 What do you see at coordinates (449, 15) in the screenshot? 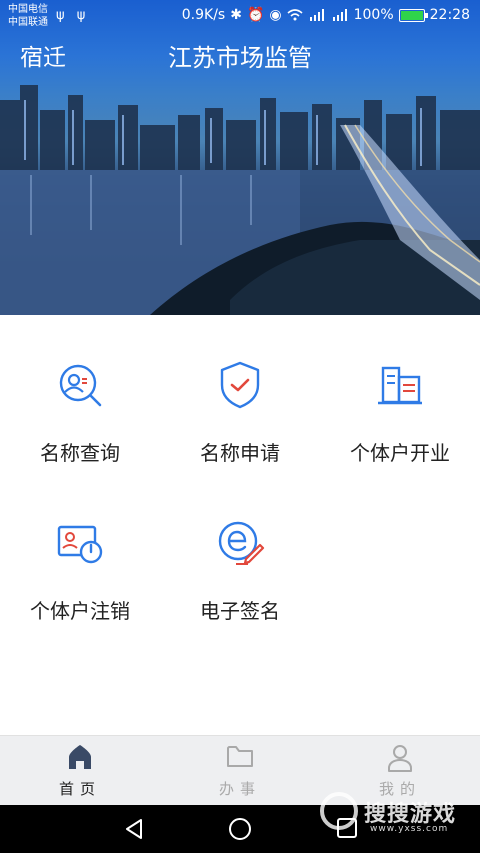
I see `clock: 22:28` at bounding box center [449, 15].